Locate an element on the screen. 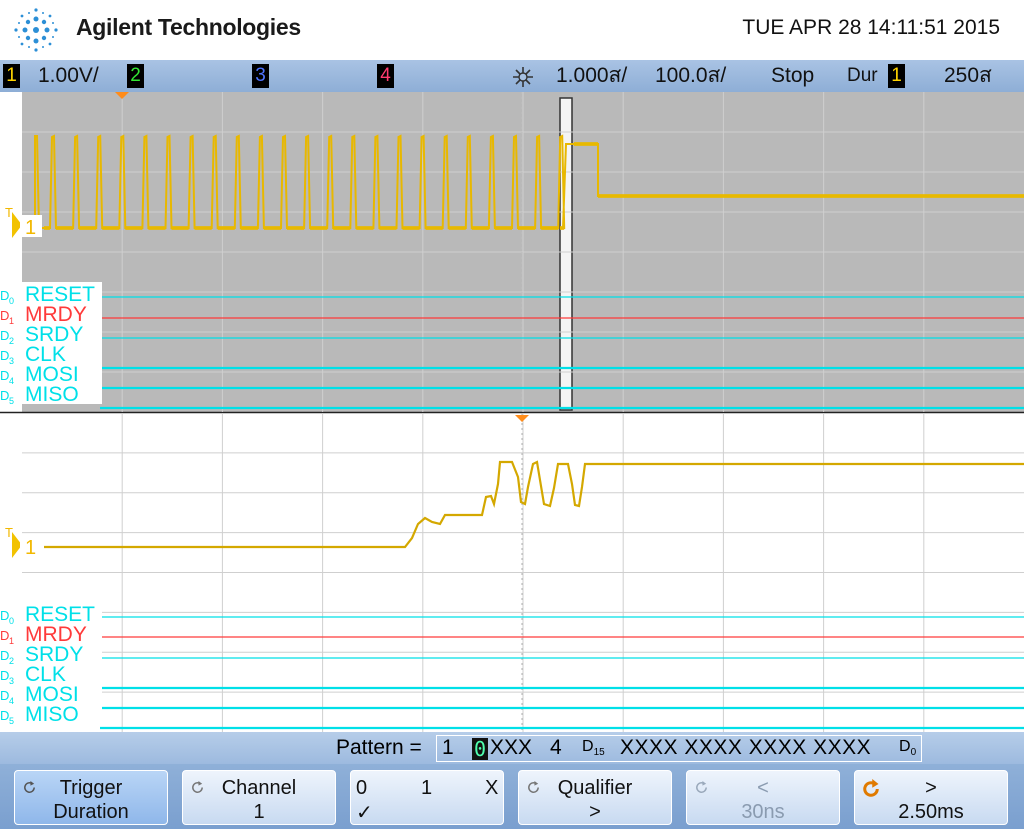 This screenshot has height=829, width=1024. greater-than-key: > 2.50ms is located at coordinates (931, 797).